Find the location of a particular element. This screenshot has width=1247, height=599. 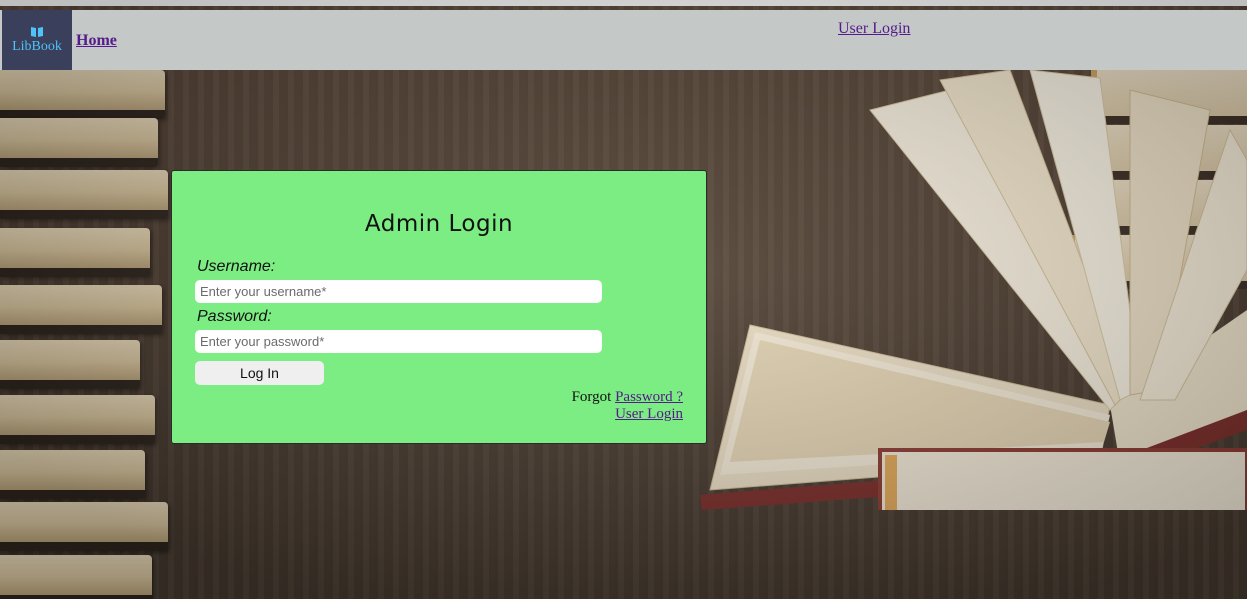

card-user-login-link: User Login is located at coordinates (649, 414).